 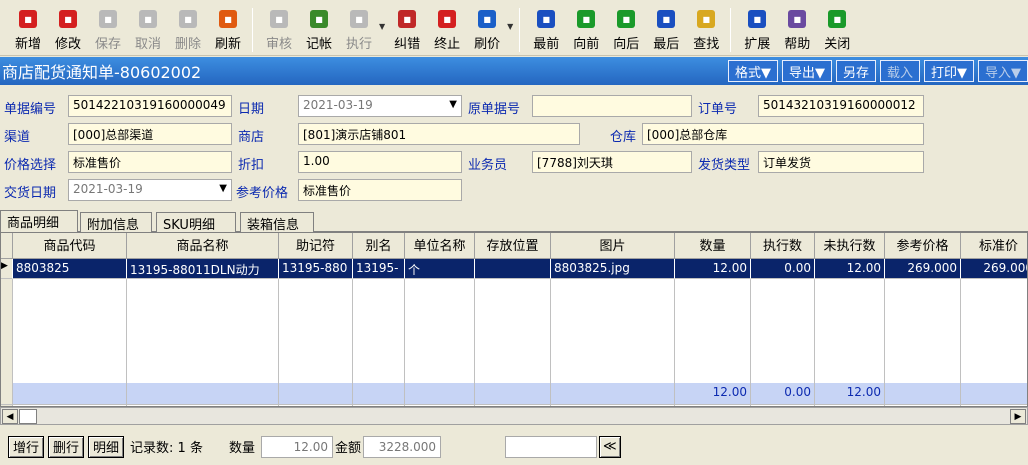 I want to click on grid-cell: 13195-, so click(x=379, y=269).